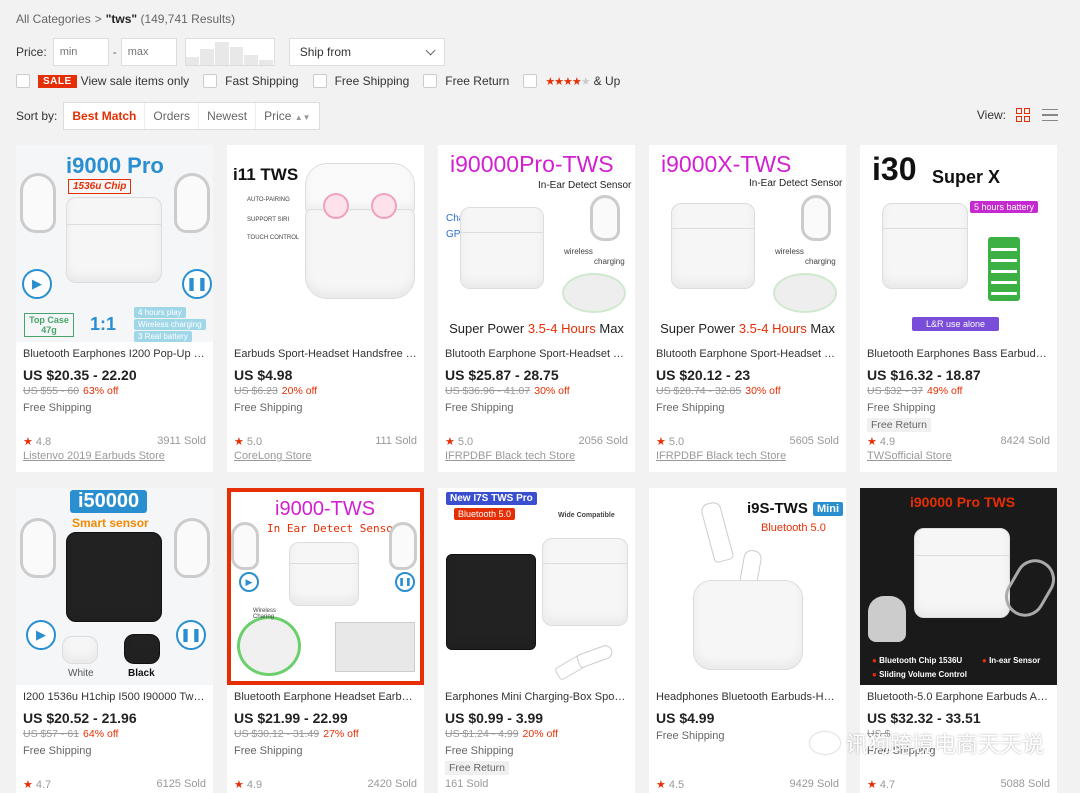 This screenshot has height=793, width=1080. I want to click on image-subheadline: In-Ear Detect Sensor, so click(796, 183).